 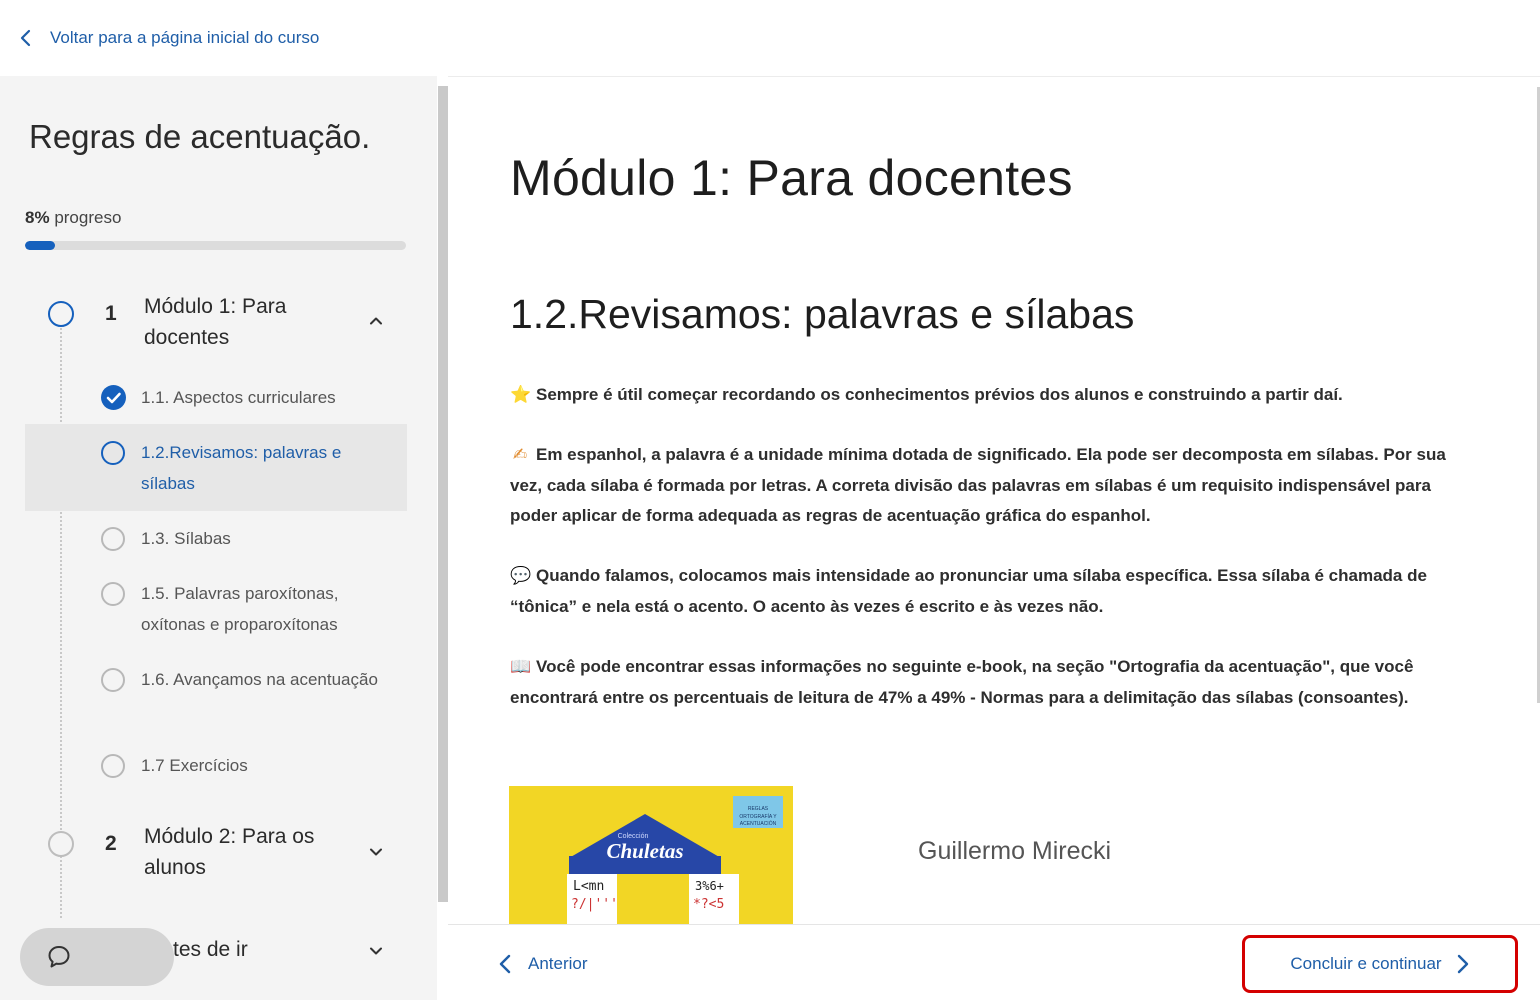 I want to click on lesson-item-1-7: 1.7 Exercícios, so click(x=216, y=766).